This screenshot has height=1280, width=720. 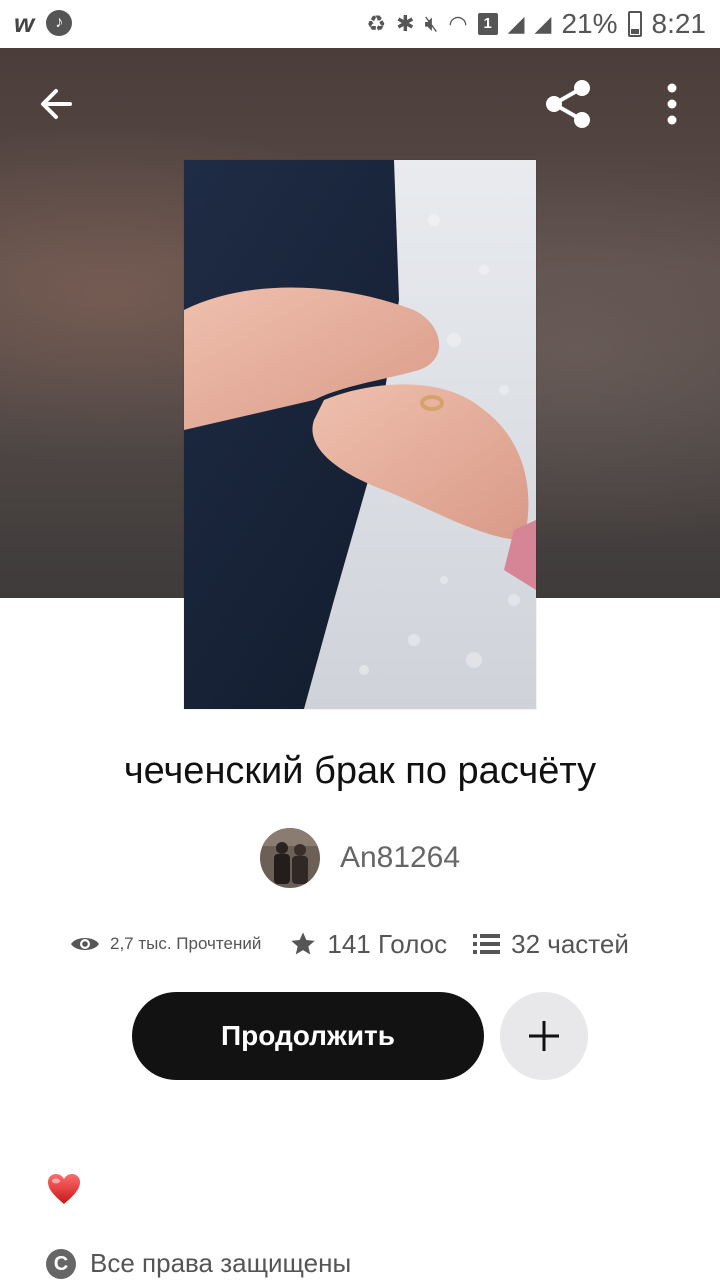 I want to click on author-row: An81264, so click(x=360, y=858).